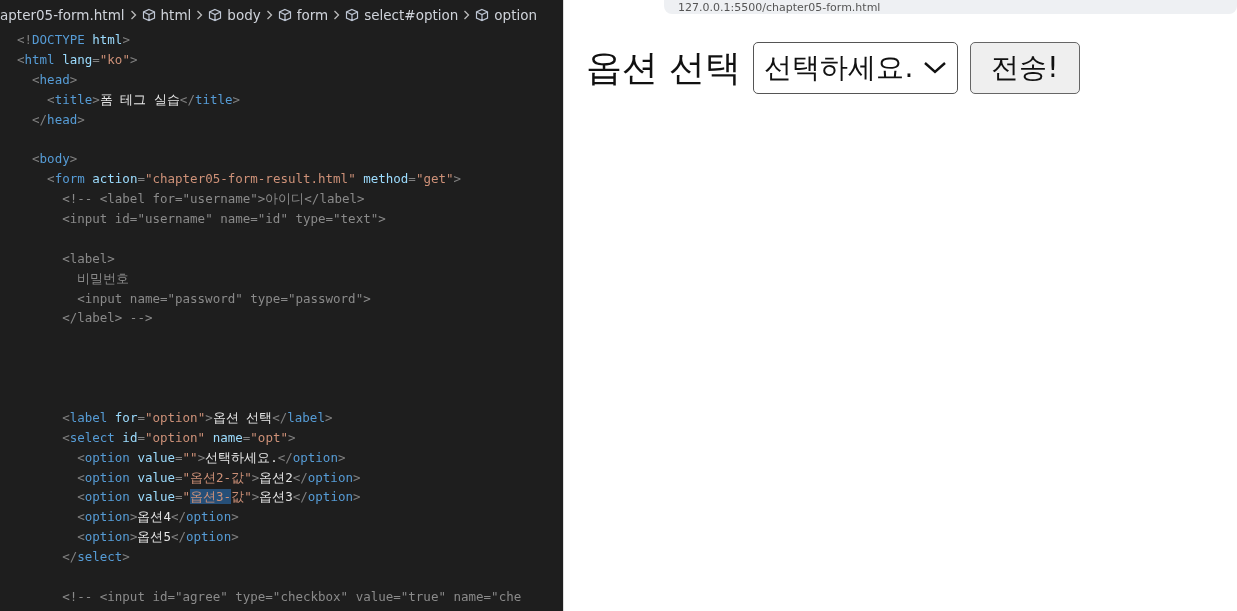  Describe the element at coordinates (55, 159) in the screenshot. I see `code-line: <body>` at that location.